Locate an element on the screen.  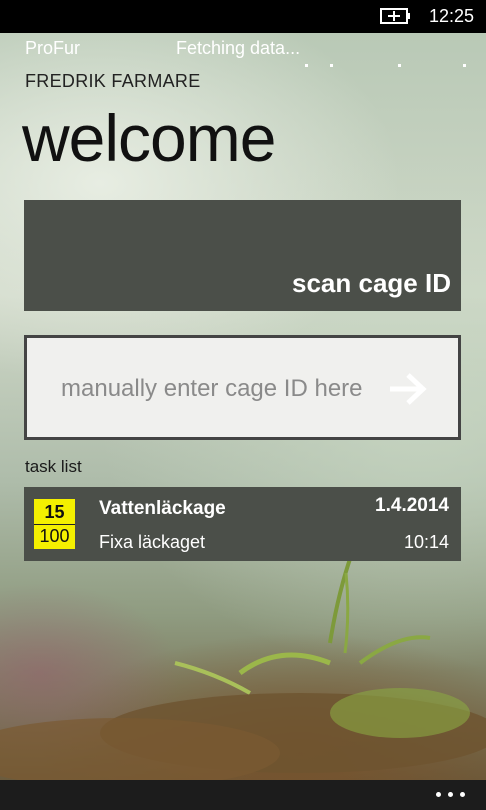
loading-progress-dots is located at coordinates (243, 65).